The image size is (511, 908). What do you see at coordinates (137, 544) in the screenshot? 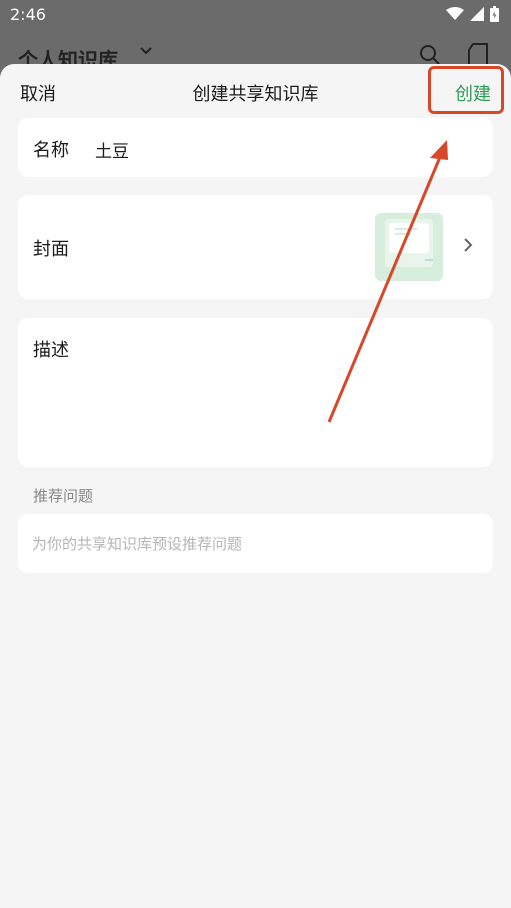
I see `recommended-questions-placeholder: 为你的共享知识库预设推荐问题` at bounding box center [137, 544].